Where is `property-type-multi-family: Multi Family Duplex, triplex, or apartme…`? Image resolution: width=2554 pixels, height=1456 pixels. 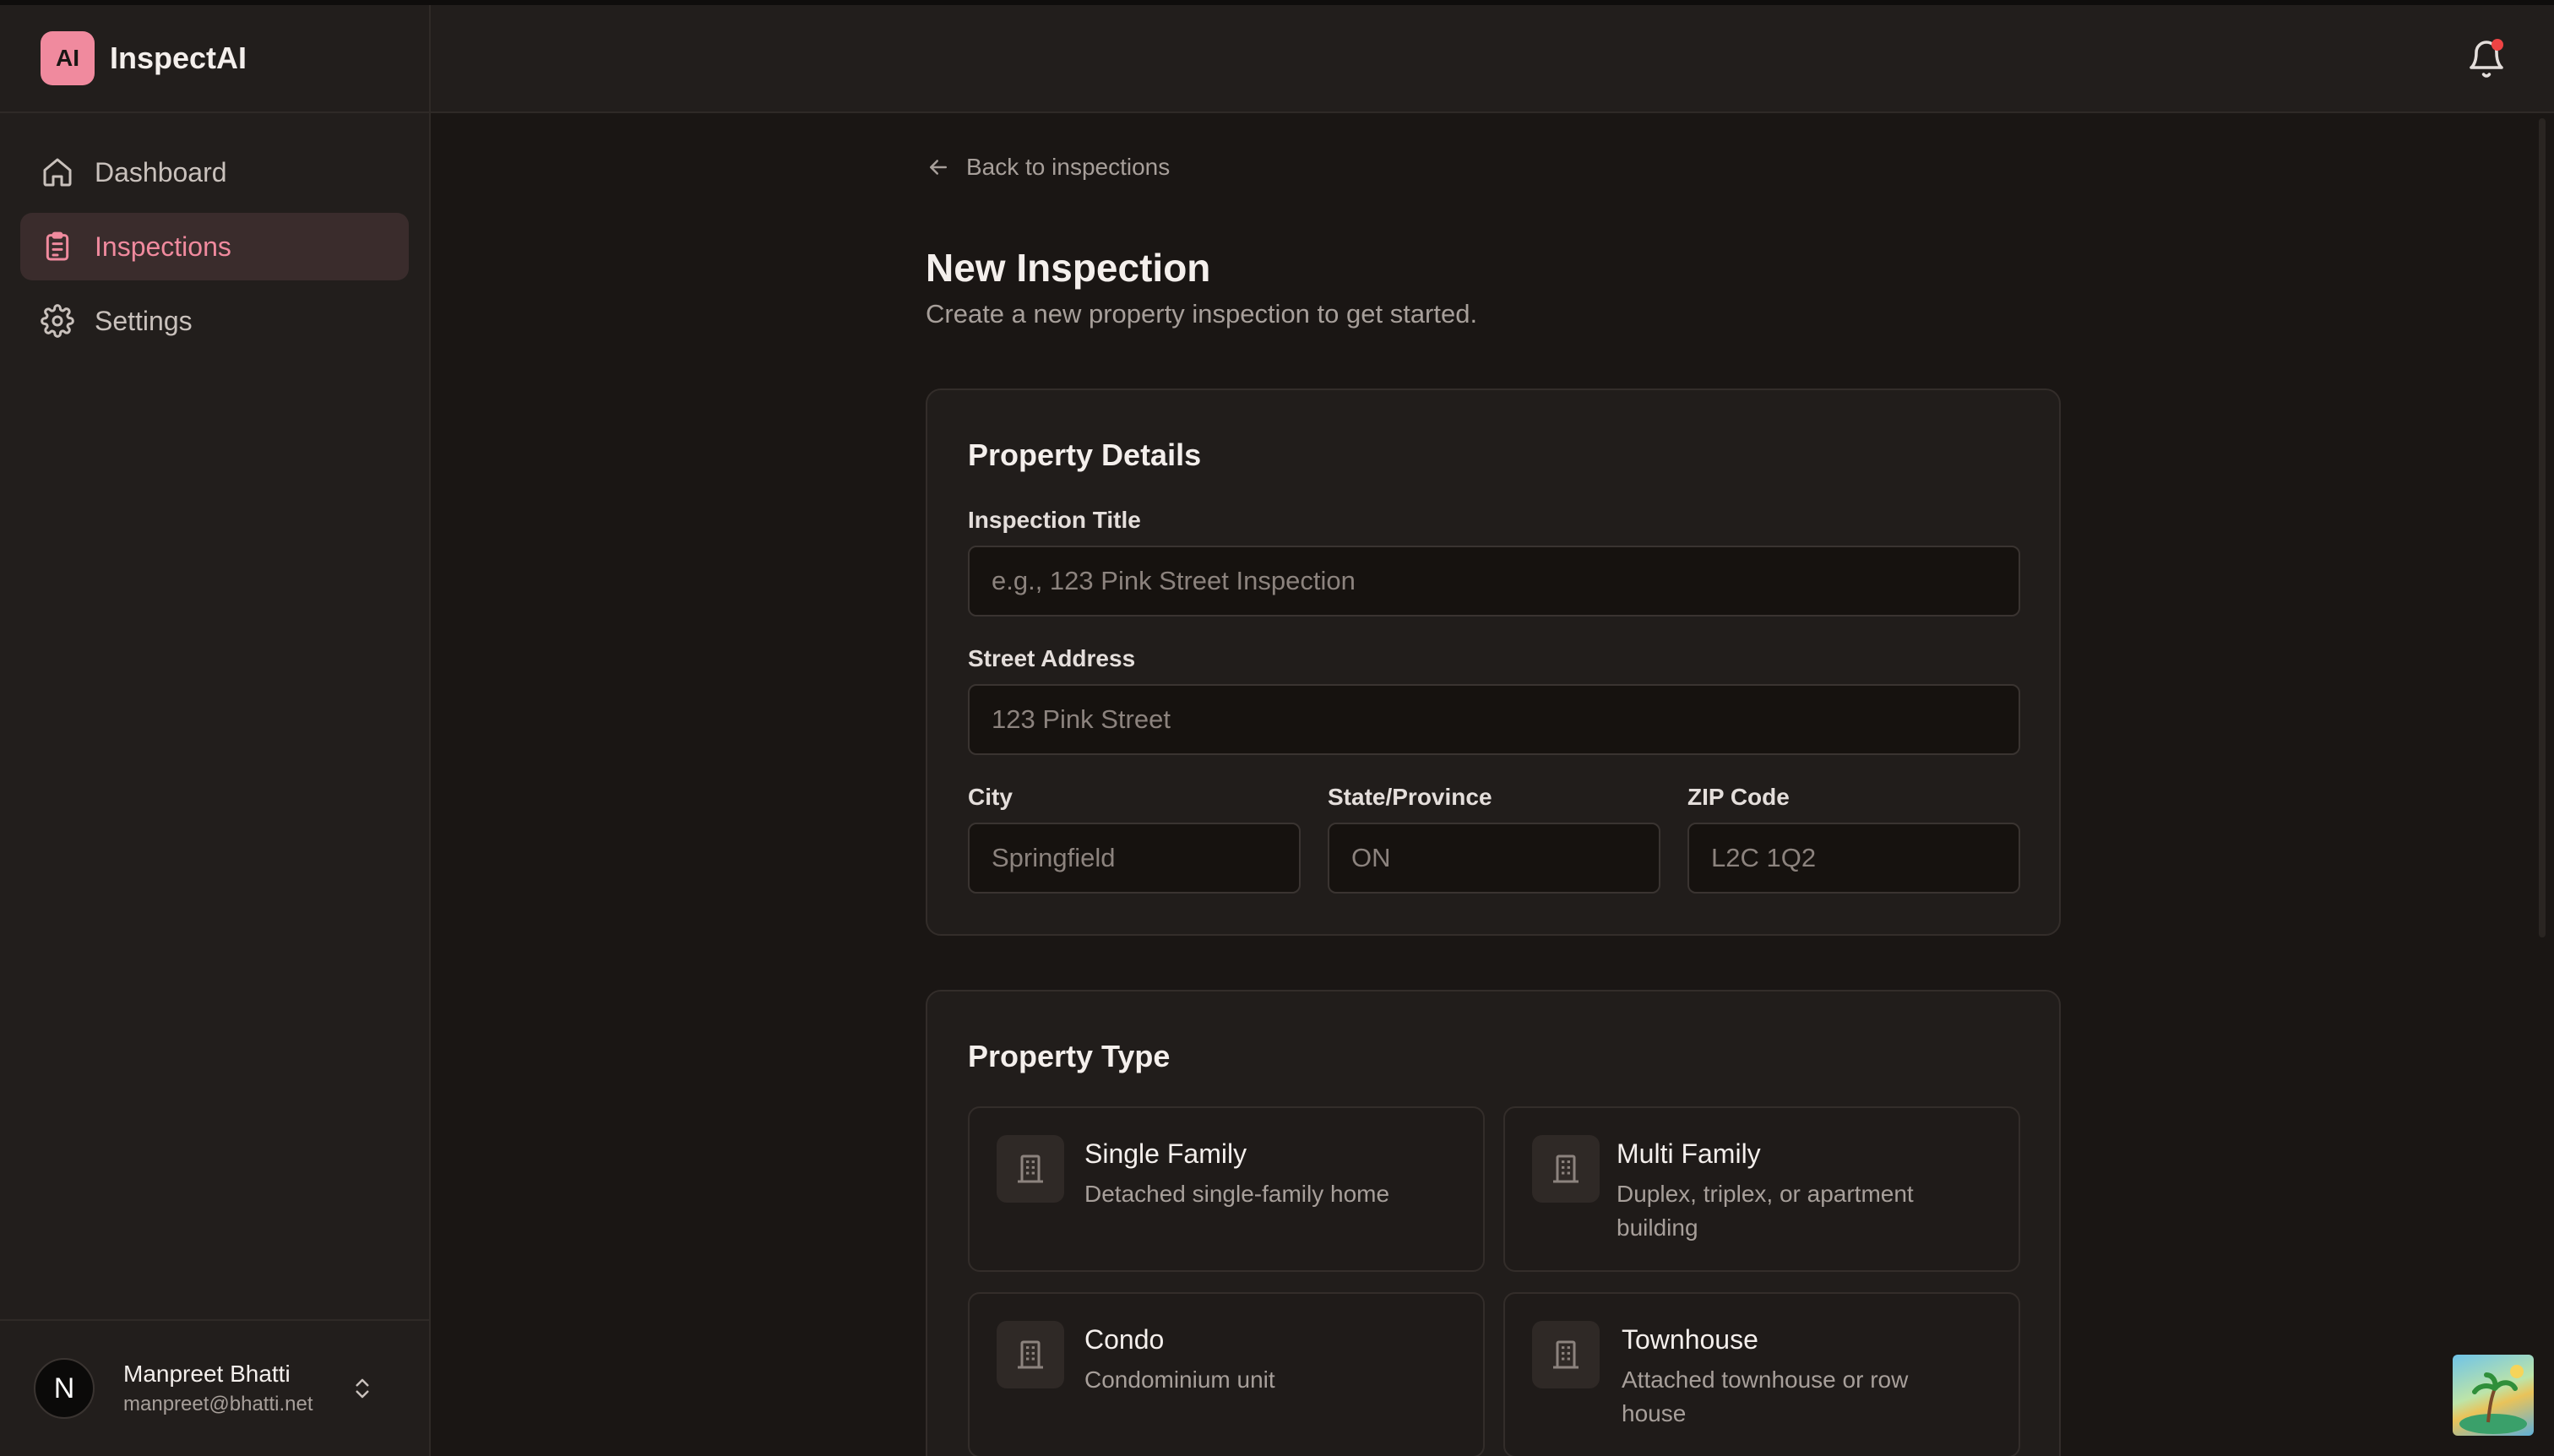 property-type-multi-family: Multi Family Duplex, triplex, or apartme… is located at coordinates (1761, 1189).